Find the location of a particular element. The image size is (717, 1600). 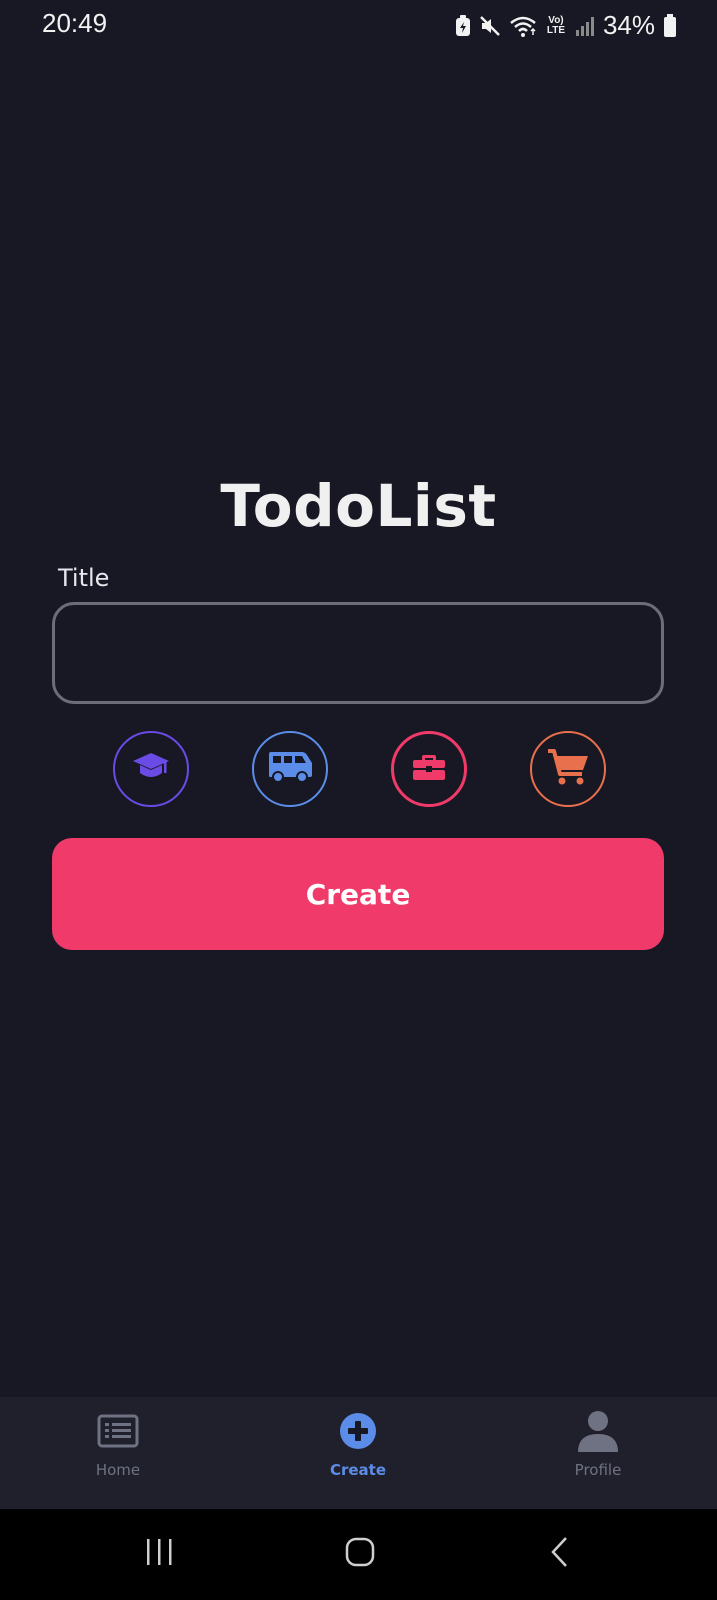

home-button is located at coordinates (360, 1554).